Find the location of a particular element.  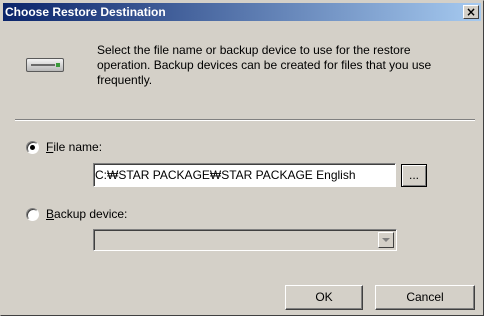

title-bar: Choose Restore Destination × is located at coordinates (242, 12).